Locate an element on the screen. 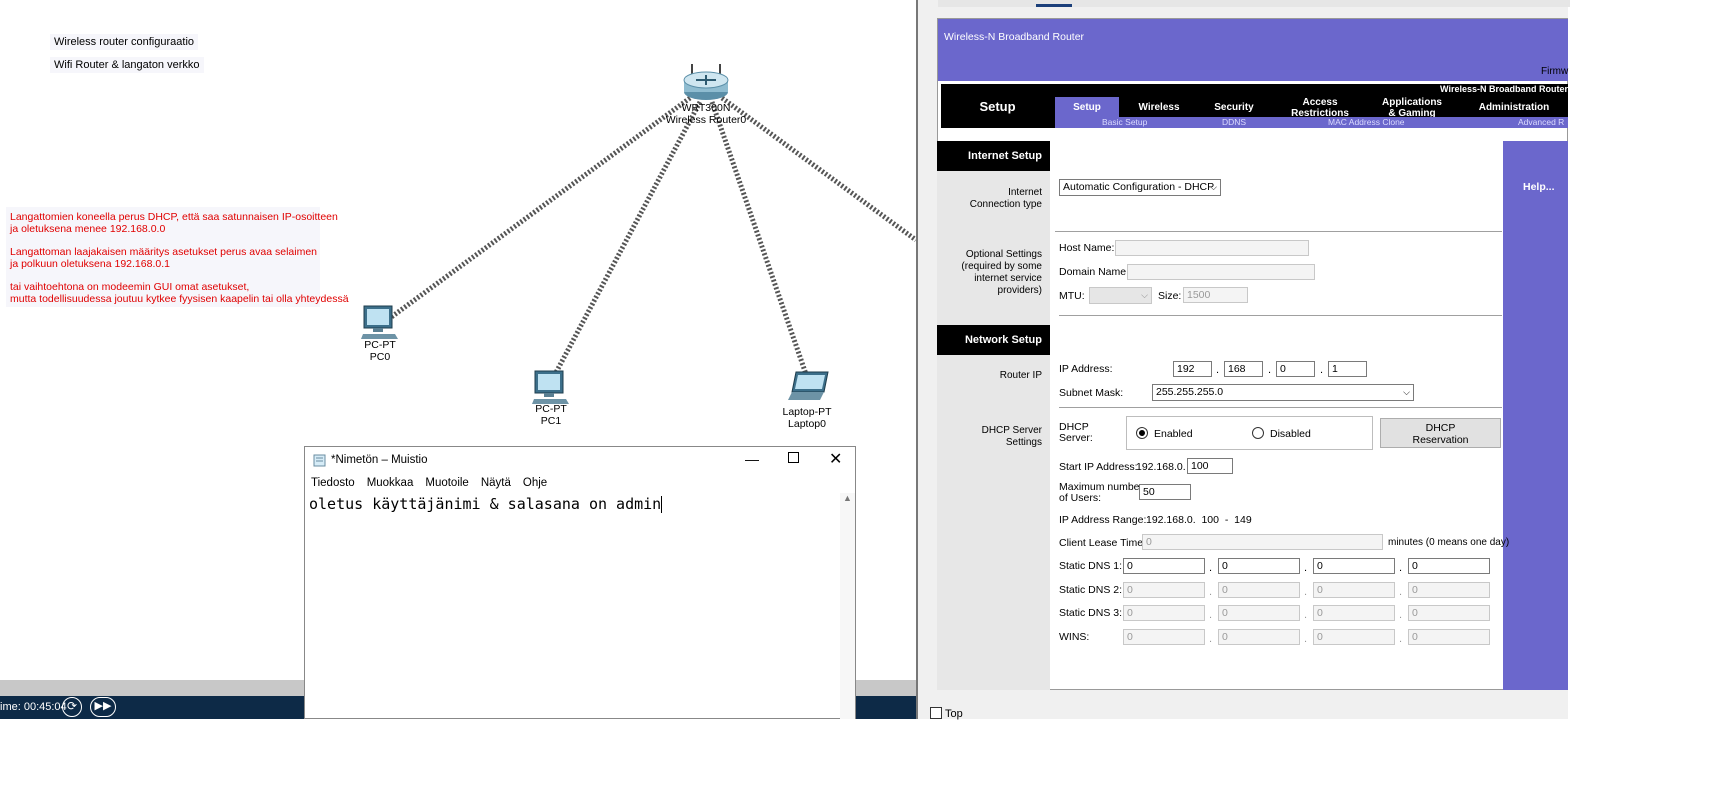 The image size is (1729, 793). mtu-select: ⌵ is located at coordinates (1120, 295).